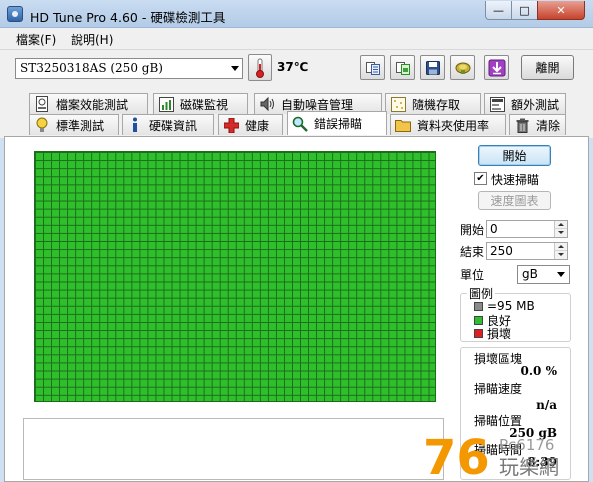 This screenshot has width=593, height=482. What do you see at coordinates (548, 125) in the screenshot?
I see `tab-label: 清除` at bounding box center [548, 125].